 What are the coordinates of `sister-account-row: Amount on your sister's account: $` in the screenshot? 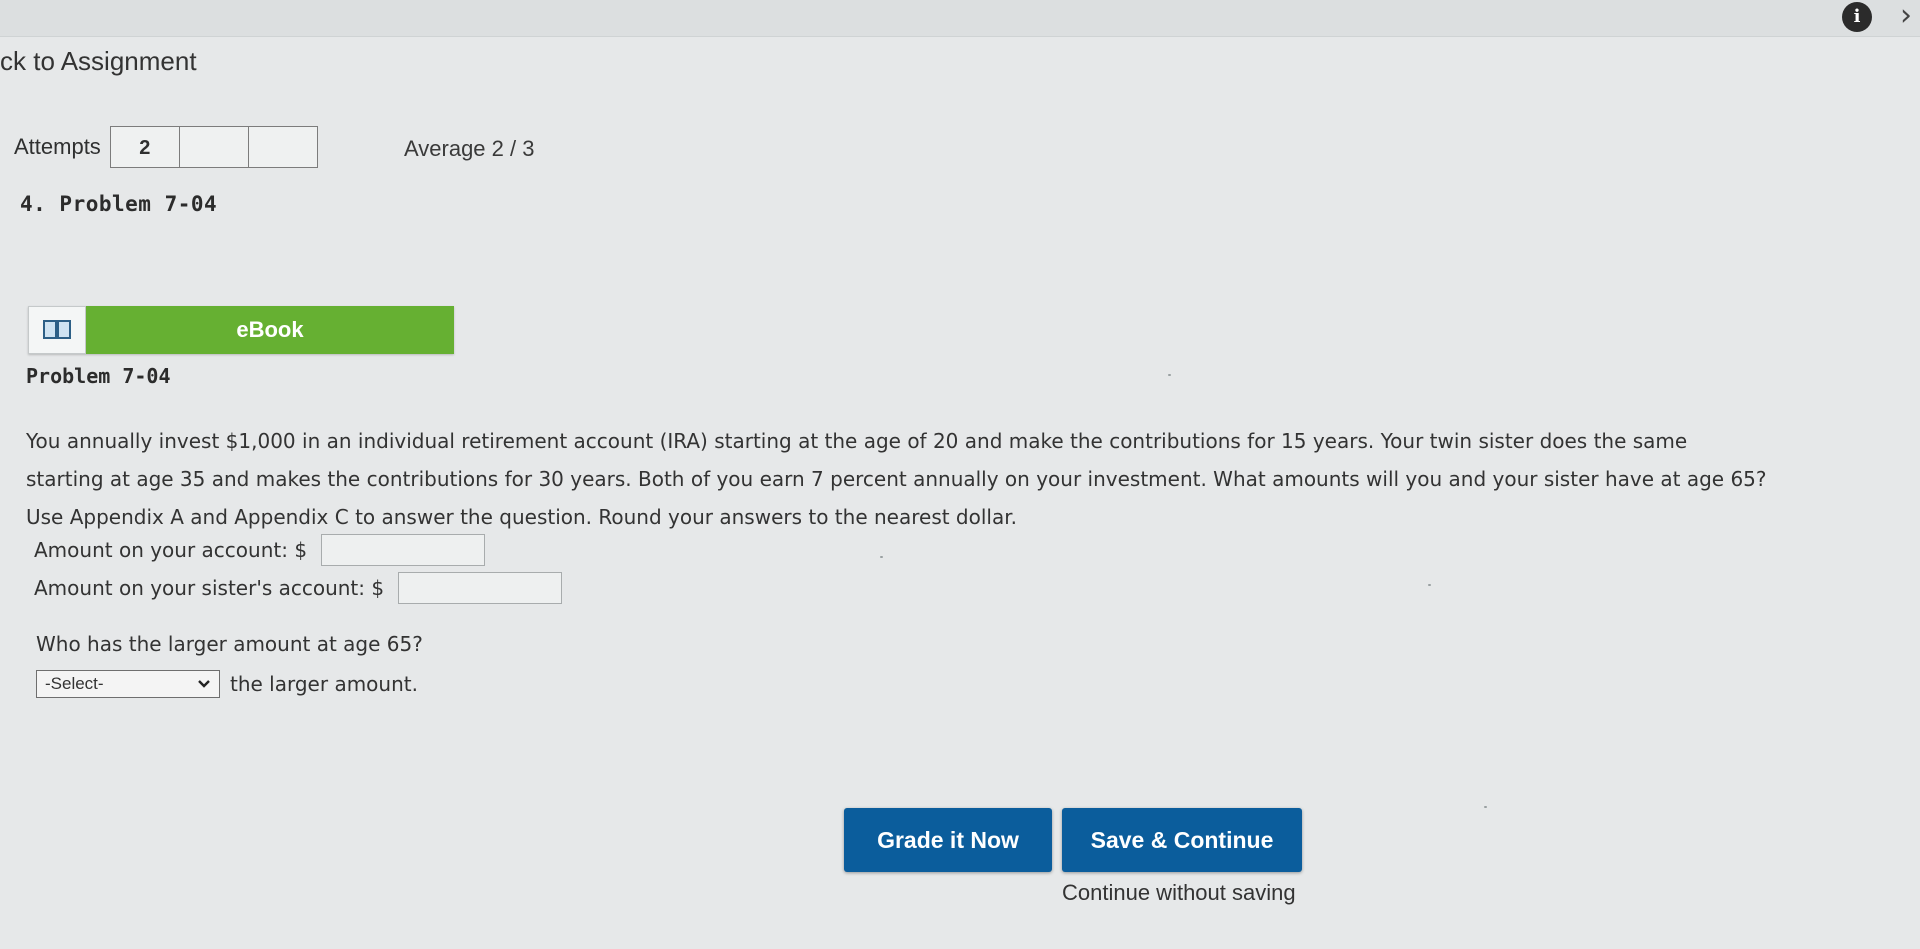 It's located at (298, 588).